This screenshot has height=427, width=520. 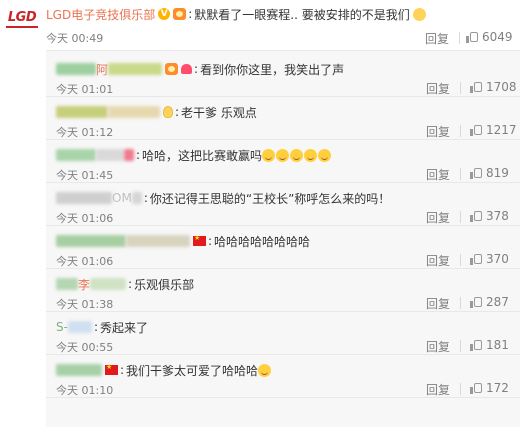 I want to click on like-button: 378, so click(x=489, y=216).